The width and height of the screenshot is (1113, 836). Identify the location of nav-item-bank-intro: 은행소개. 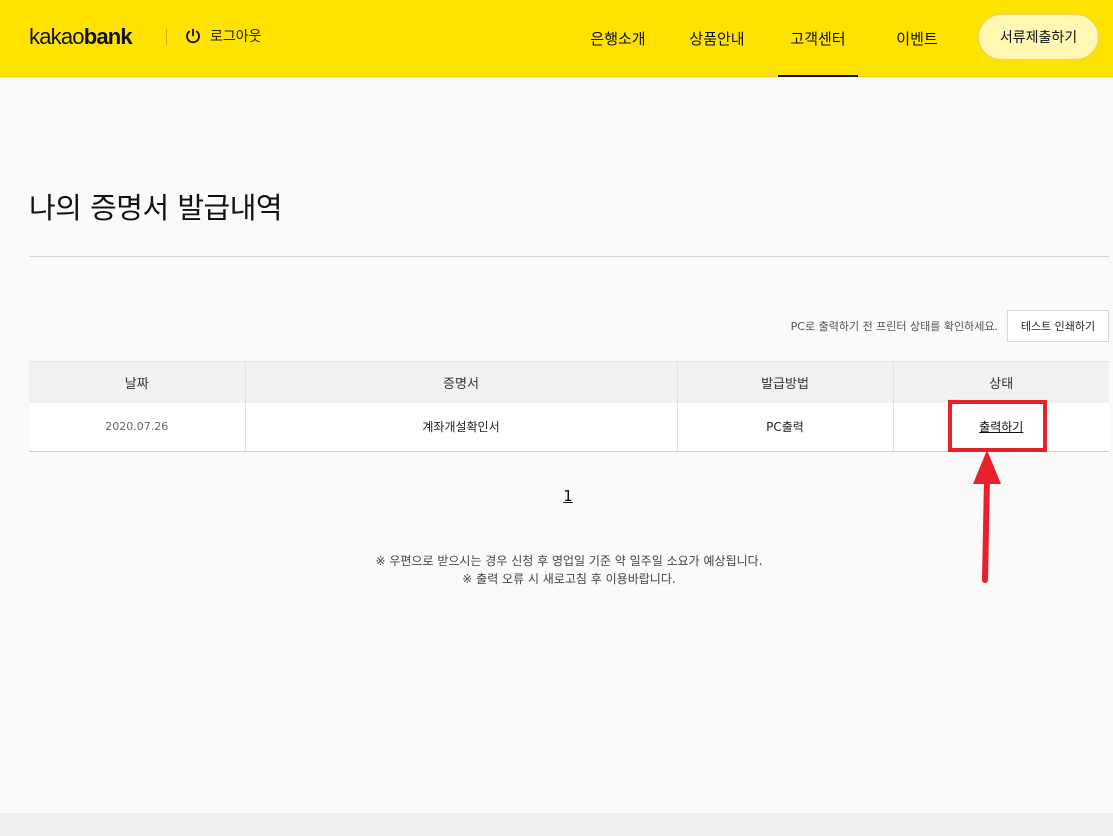
(618, 38).